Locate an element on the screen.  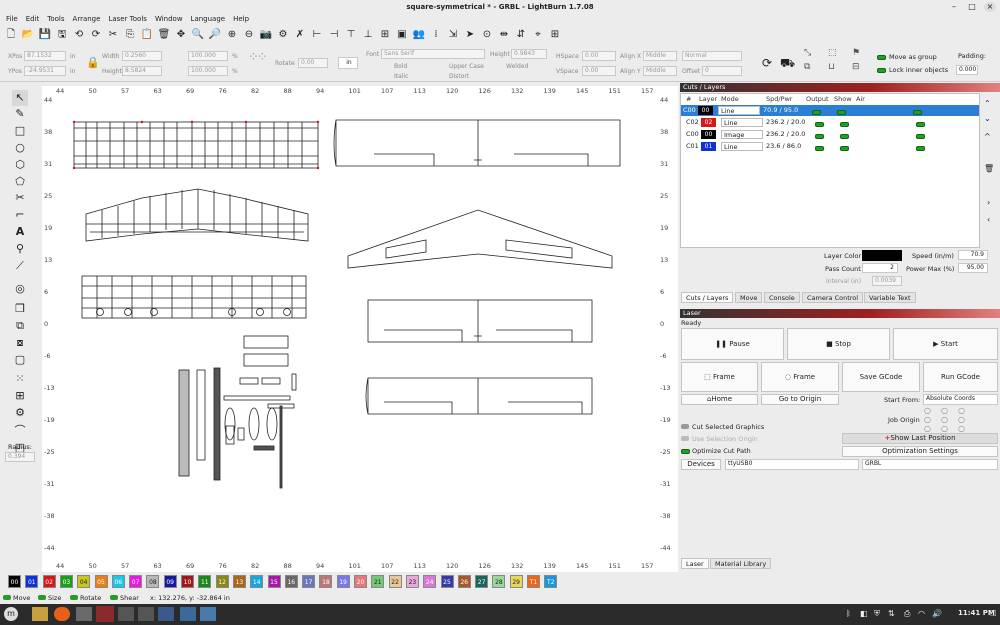
palette-color-00: 00 is located at coordinates (14, 581).